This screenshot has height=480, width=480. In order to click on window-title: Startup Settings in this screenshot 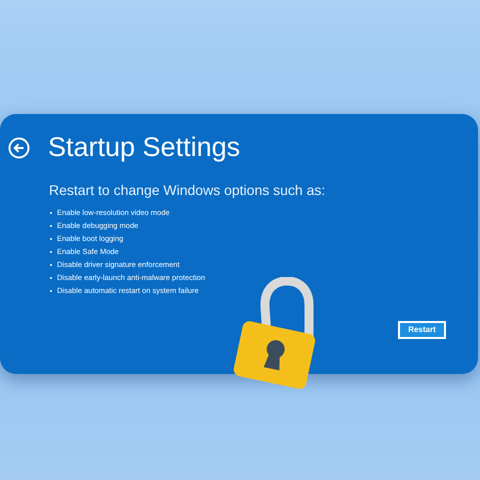, I will do `click(144, 147)`.